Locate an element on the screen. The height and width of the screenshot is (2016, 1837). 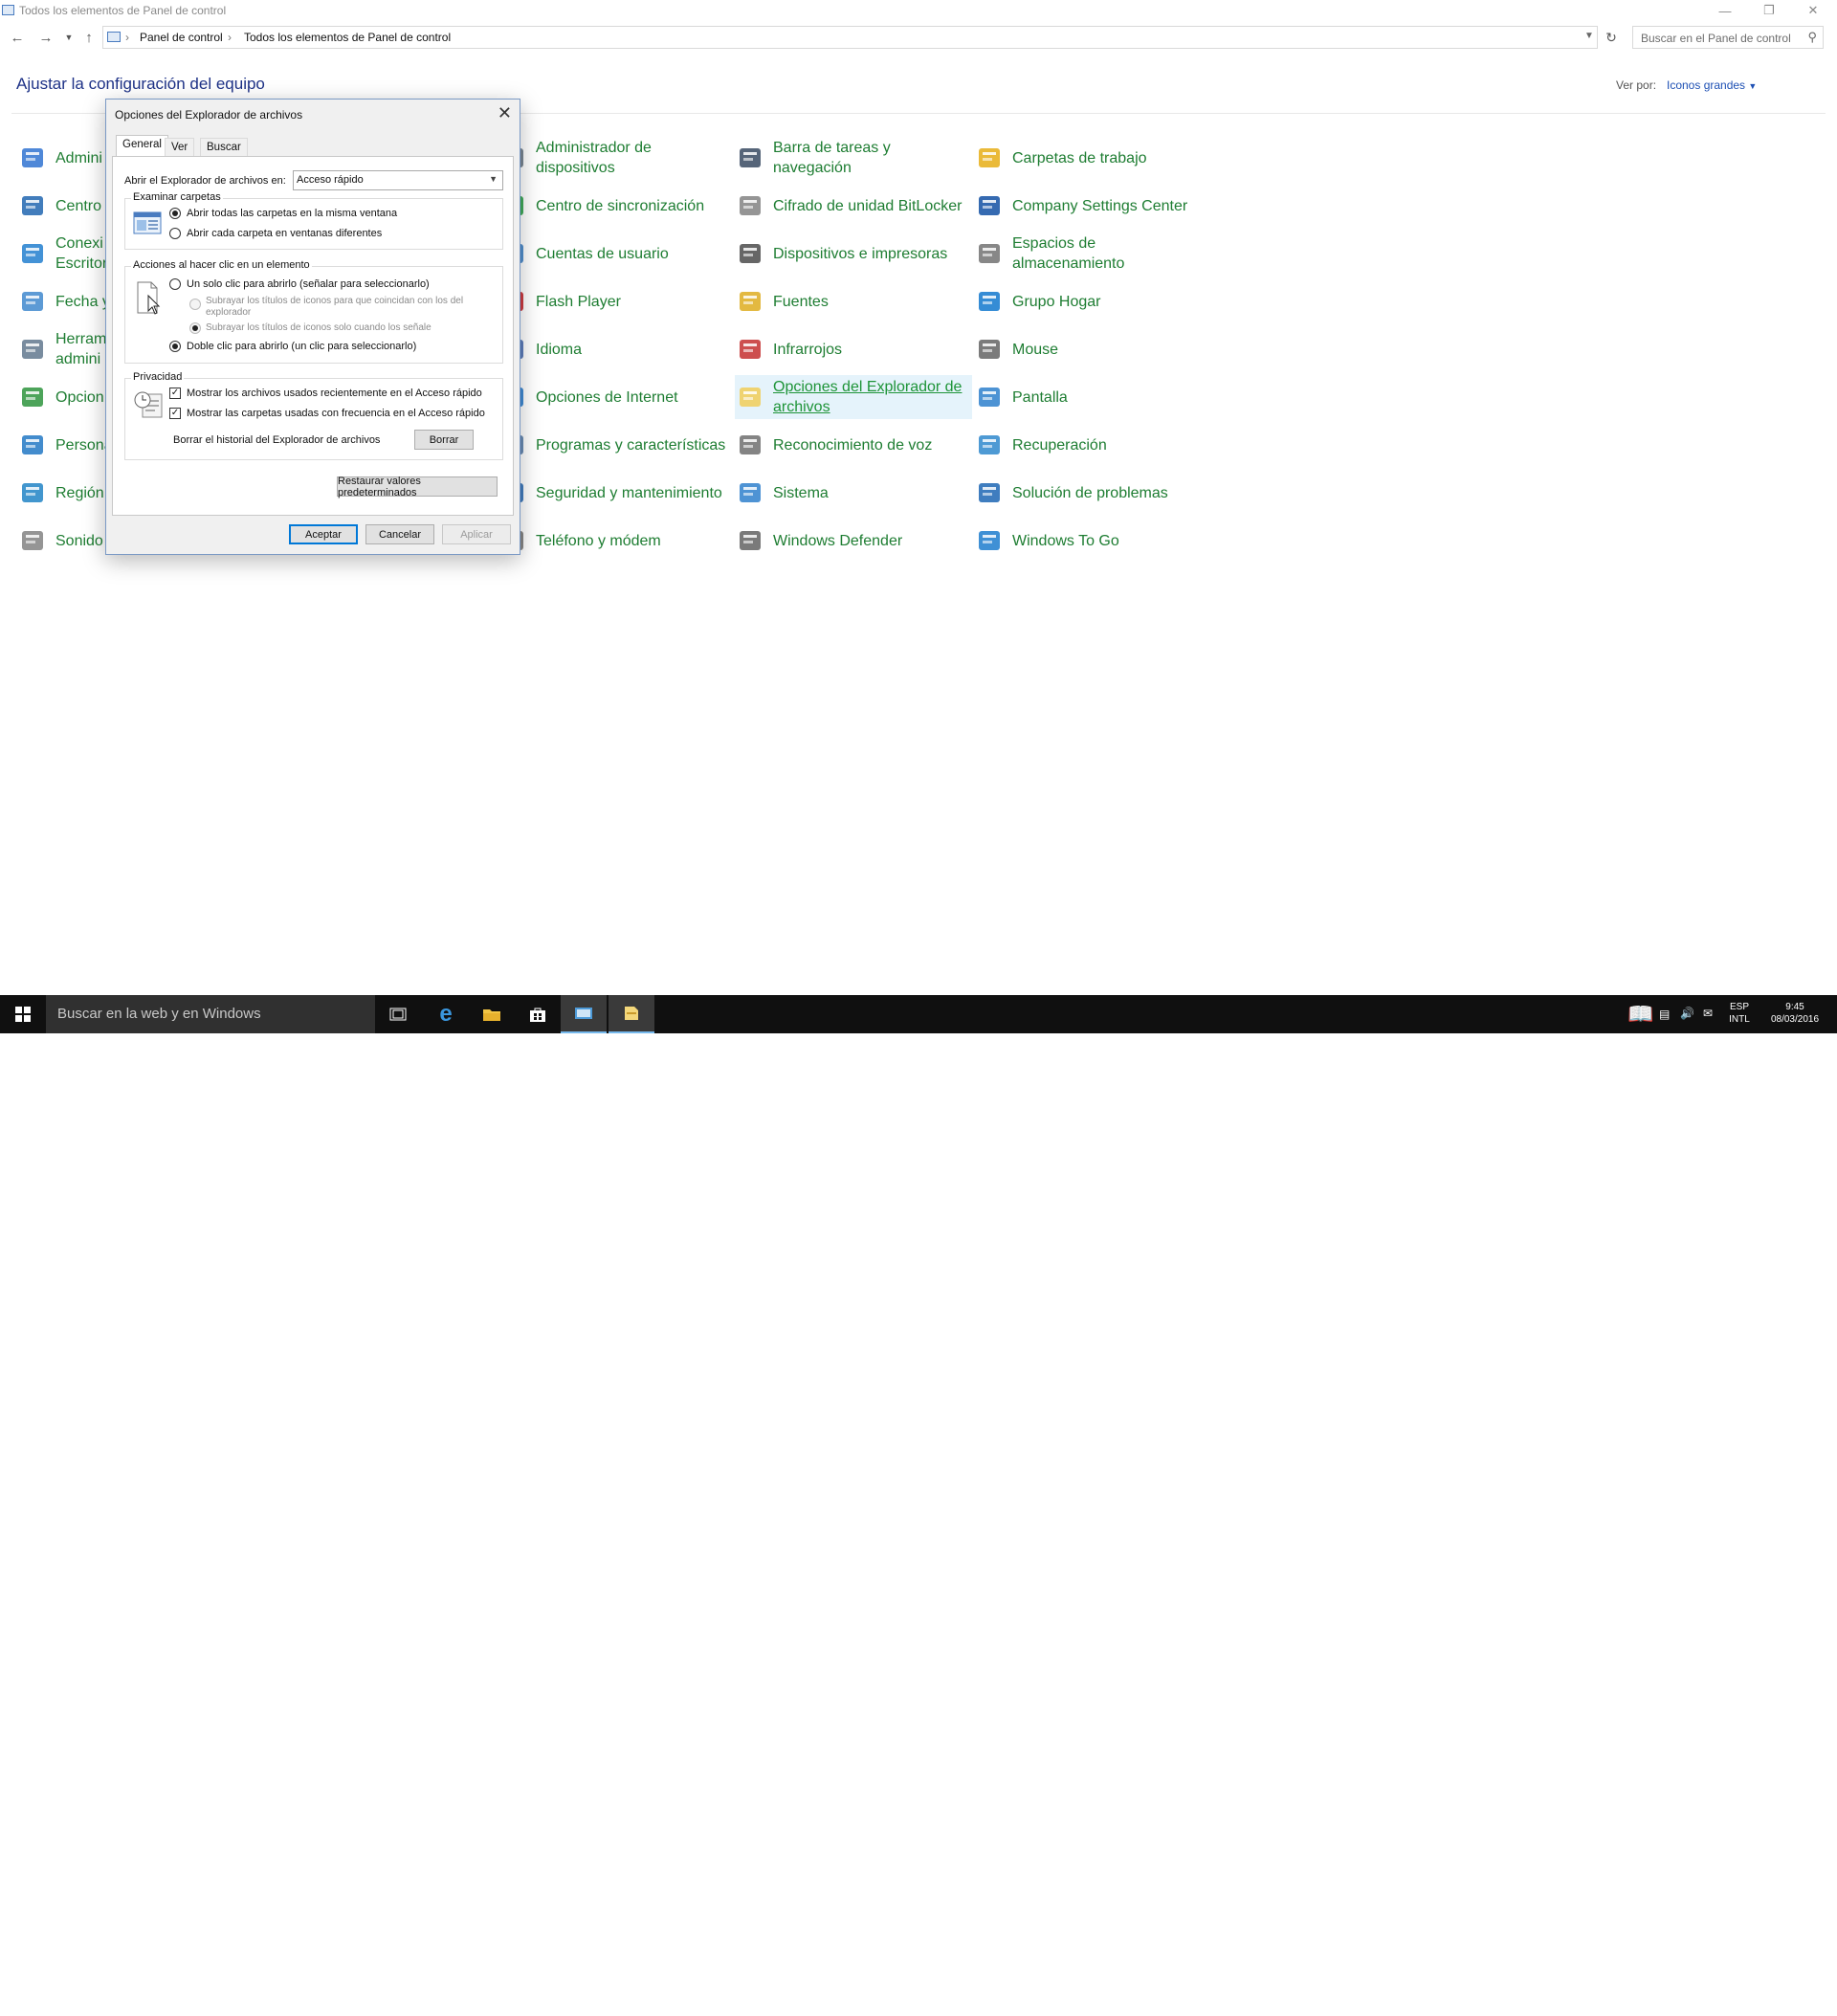
view-by-dropdown: Iconos grandes ▼ is located at coordinates (1712, 85).